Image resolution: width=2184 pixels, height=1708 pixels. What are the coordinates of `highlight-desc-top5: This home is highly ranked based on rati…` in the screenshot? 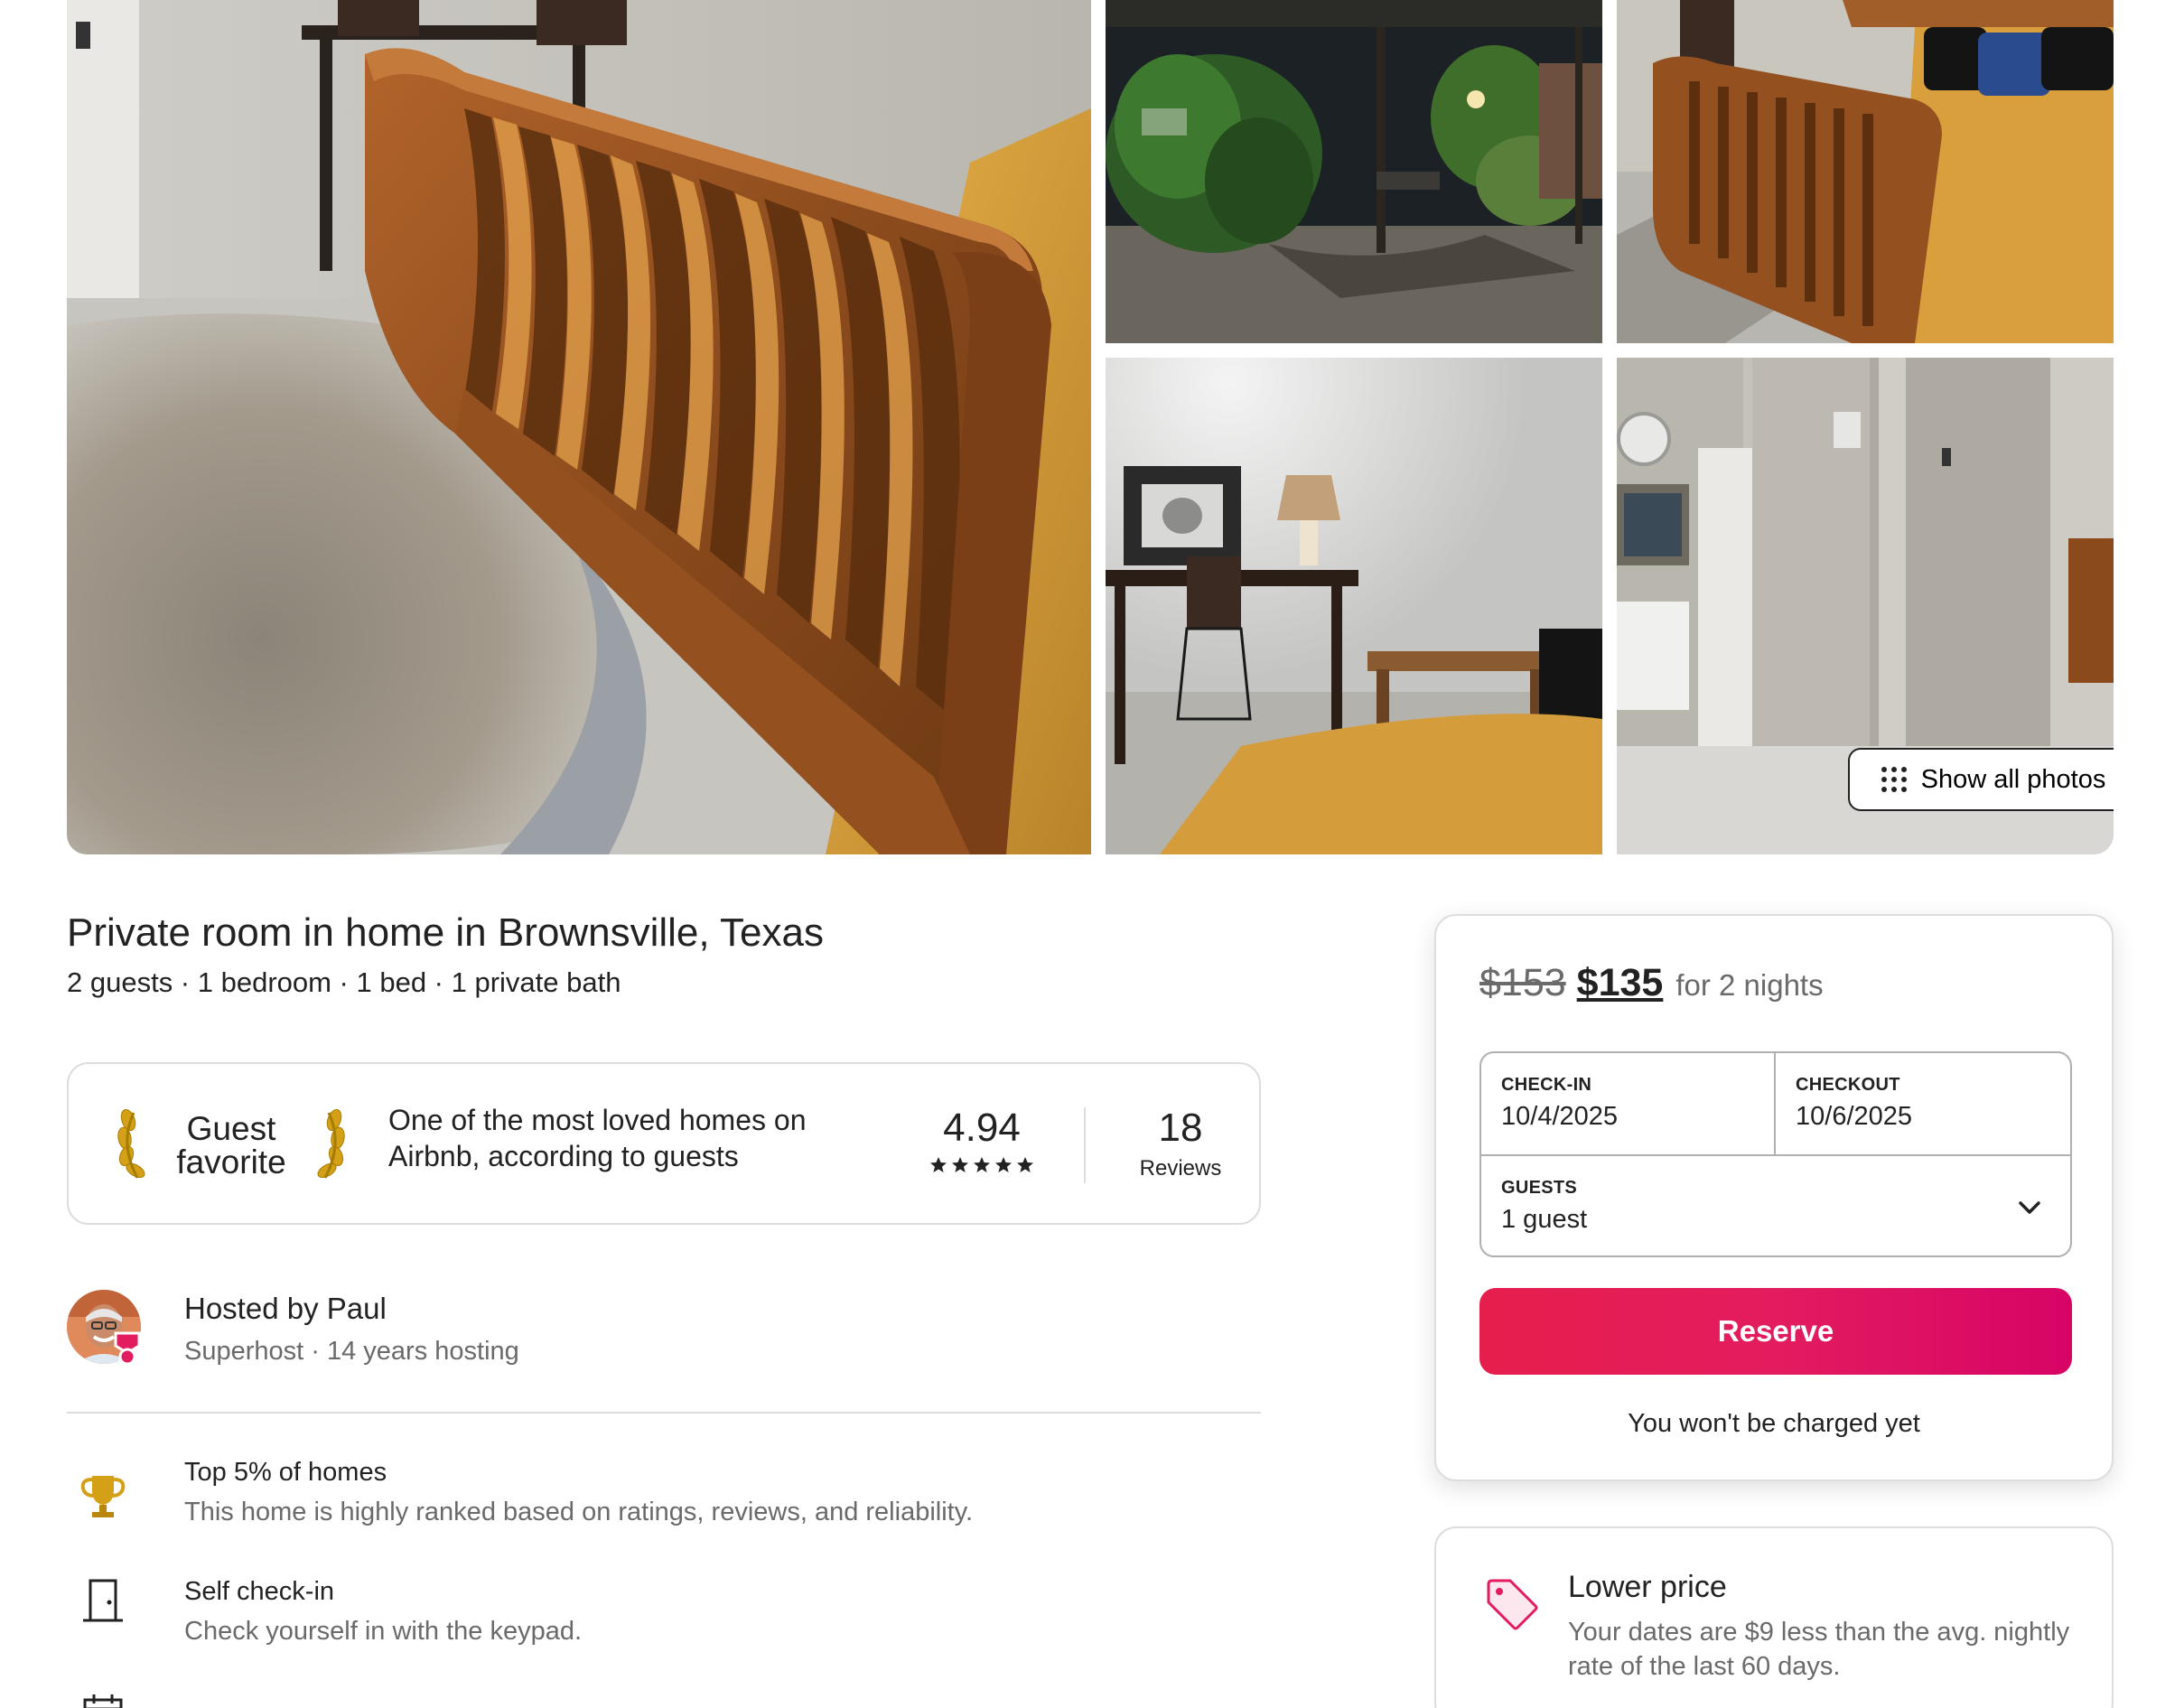 It's located at (579, 1512).